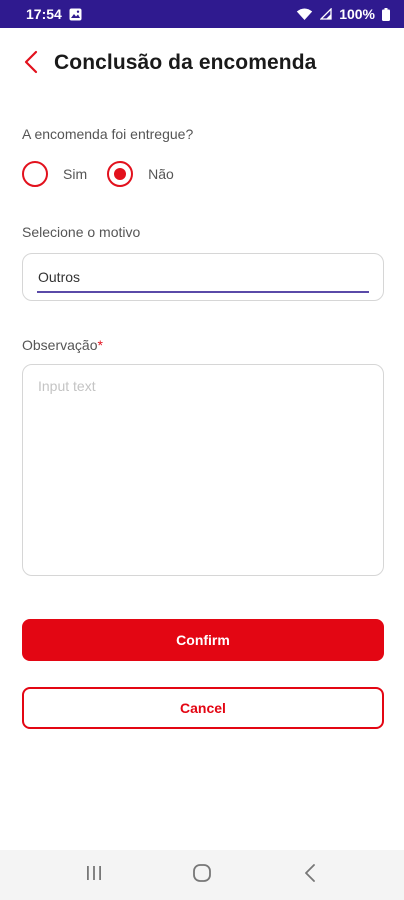 The image size is (404, 900). I want to click on system-back-button, so click(310, 875).